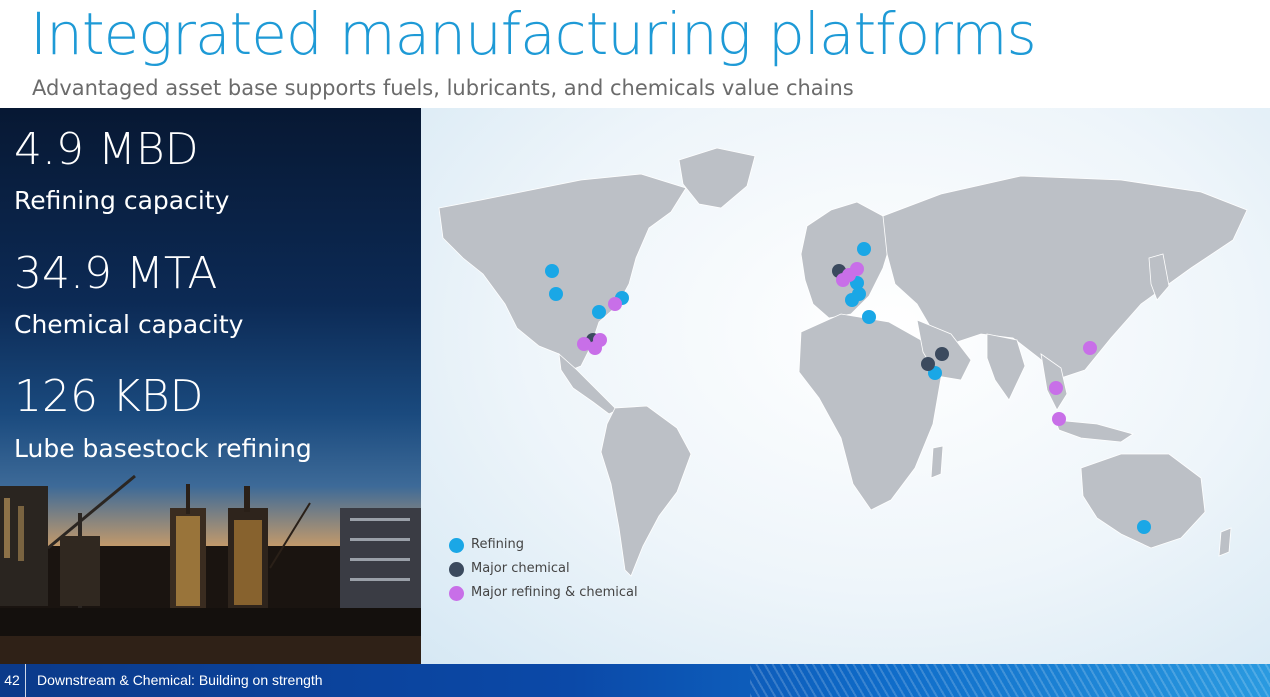 The height and width of the screenshot is (697, 1270). What do you see at coordinates (554, 592) in the screenshot?
I see `legend-label: Major refining & chemical` at bounding box center [554, 592].